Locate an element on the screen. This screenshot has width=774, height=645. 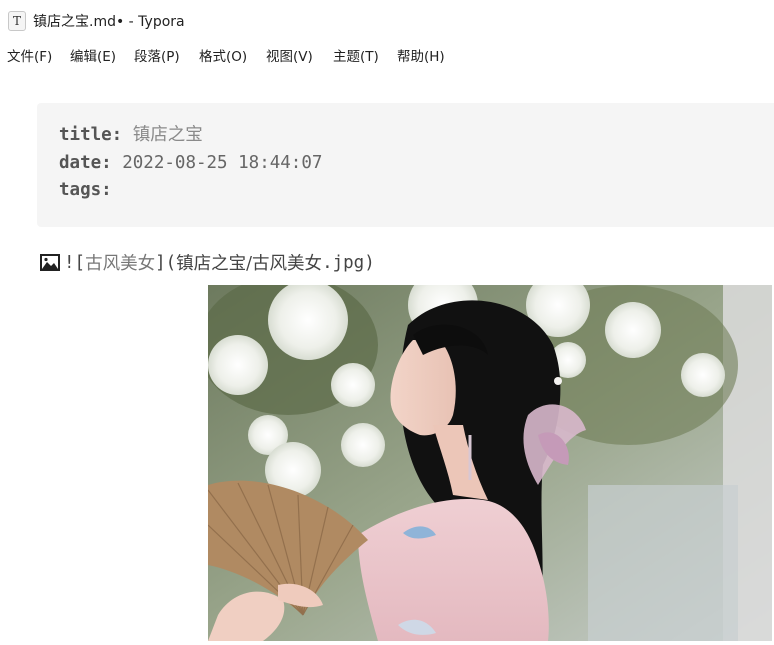
image-extension: .jpg is located at coordinates (343, 262).